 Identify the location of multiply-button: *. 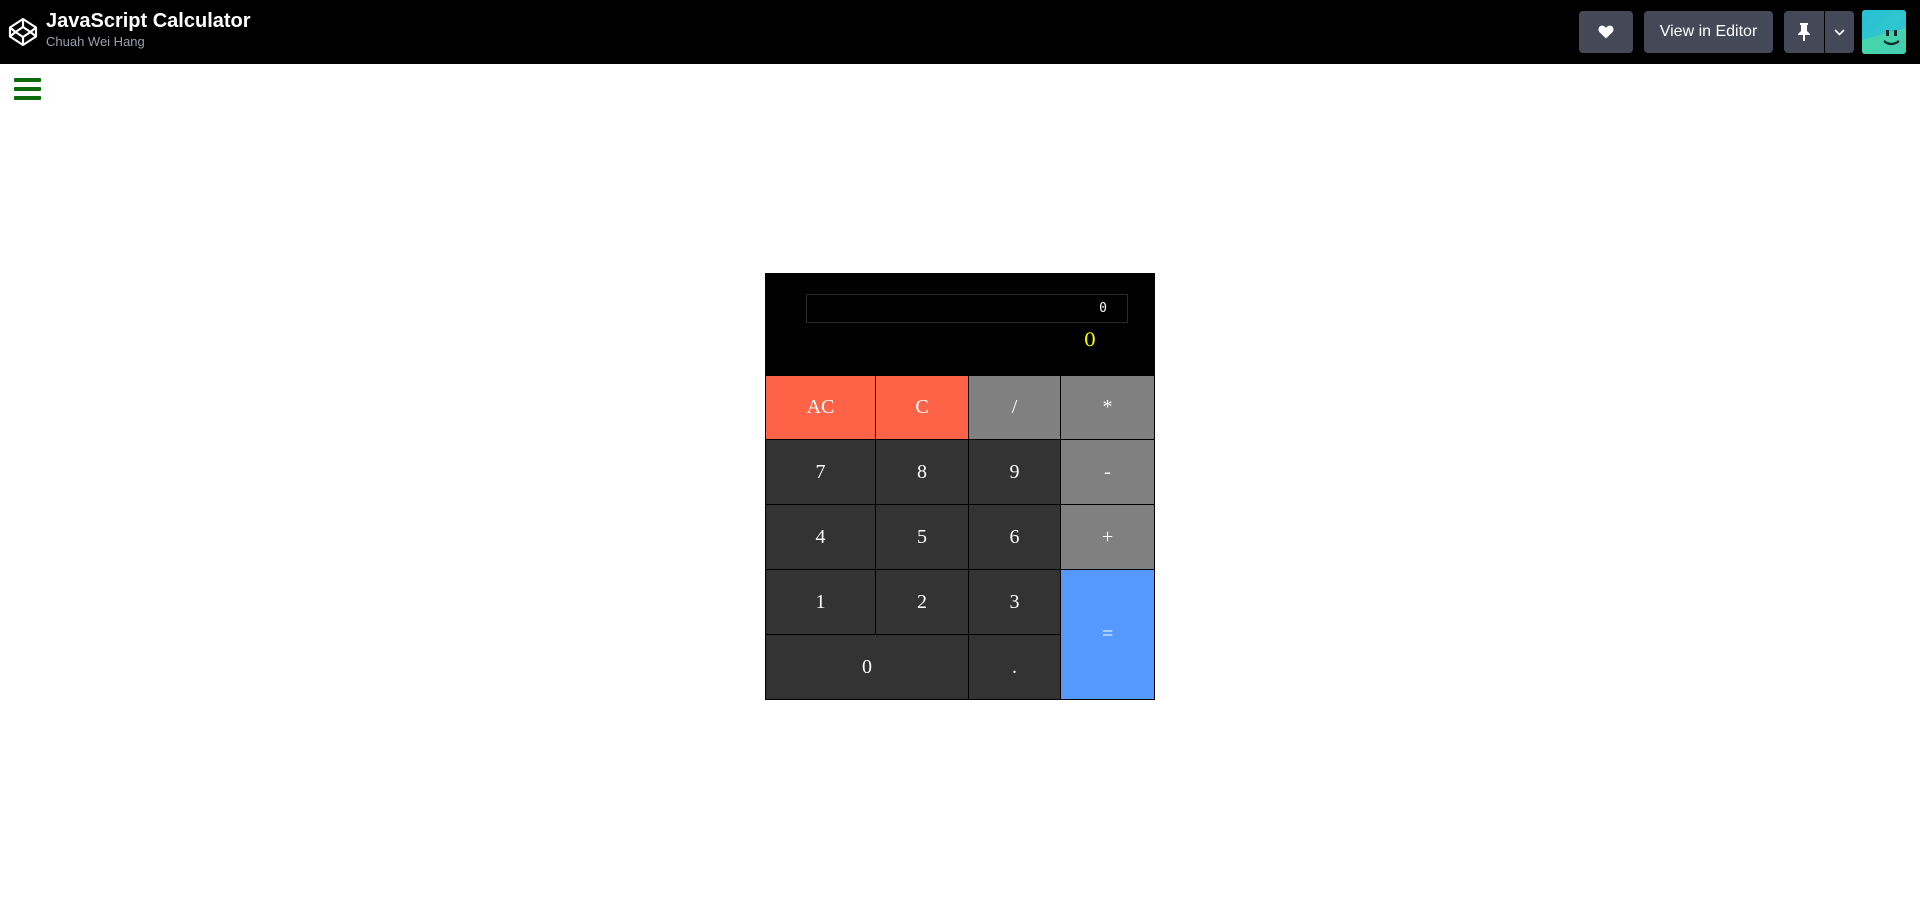
(1107, 407).